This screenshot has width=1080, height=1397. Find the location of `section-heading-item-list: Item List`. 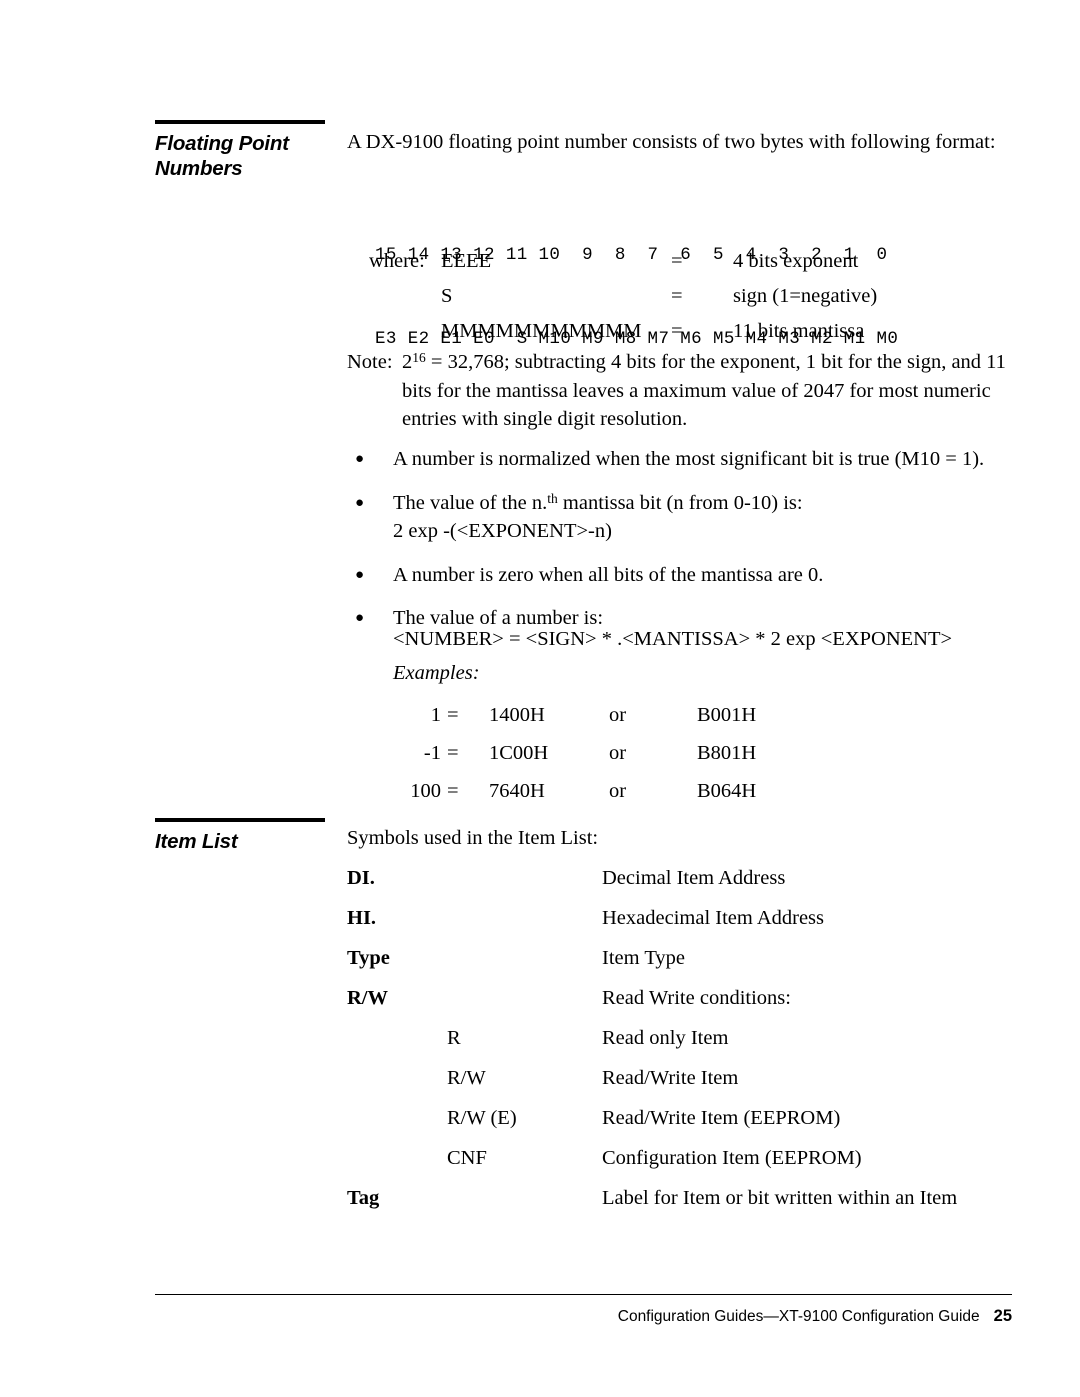

section-heading-item-list: Item List is located at coordinates (242, 836).